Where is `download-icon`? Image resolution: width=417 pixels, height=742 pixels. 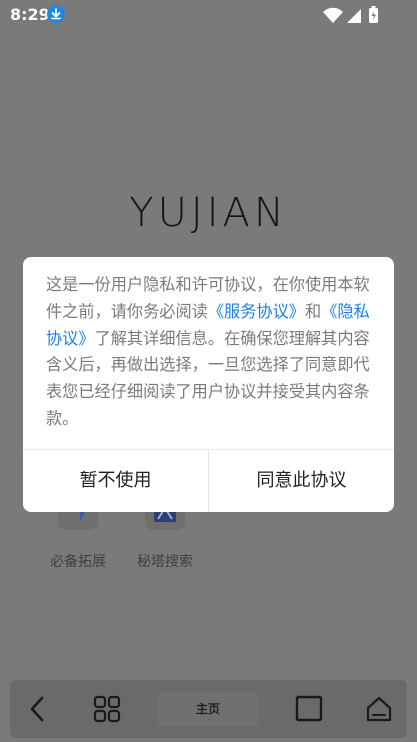
download-icon is located at coordinates (56, 14).